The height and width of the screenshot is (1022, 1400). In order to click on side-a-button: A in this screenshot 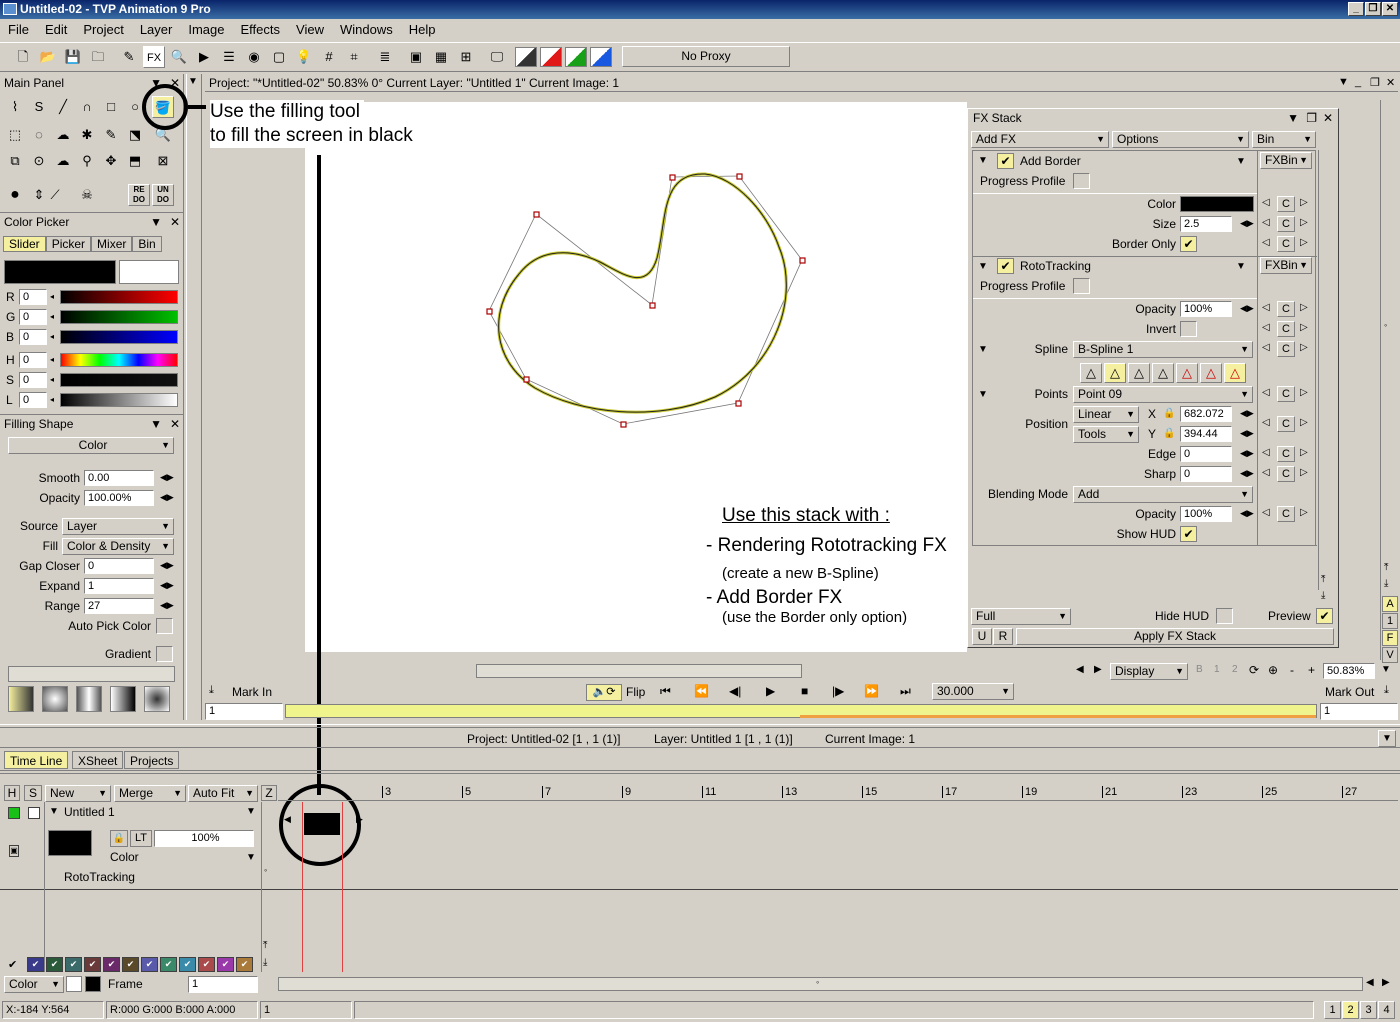, I will do `click(1390, 604)`.